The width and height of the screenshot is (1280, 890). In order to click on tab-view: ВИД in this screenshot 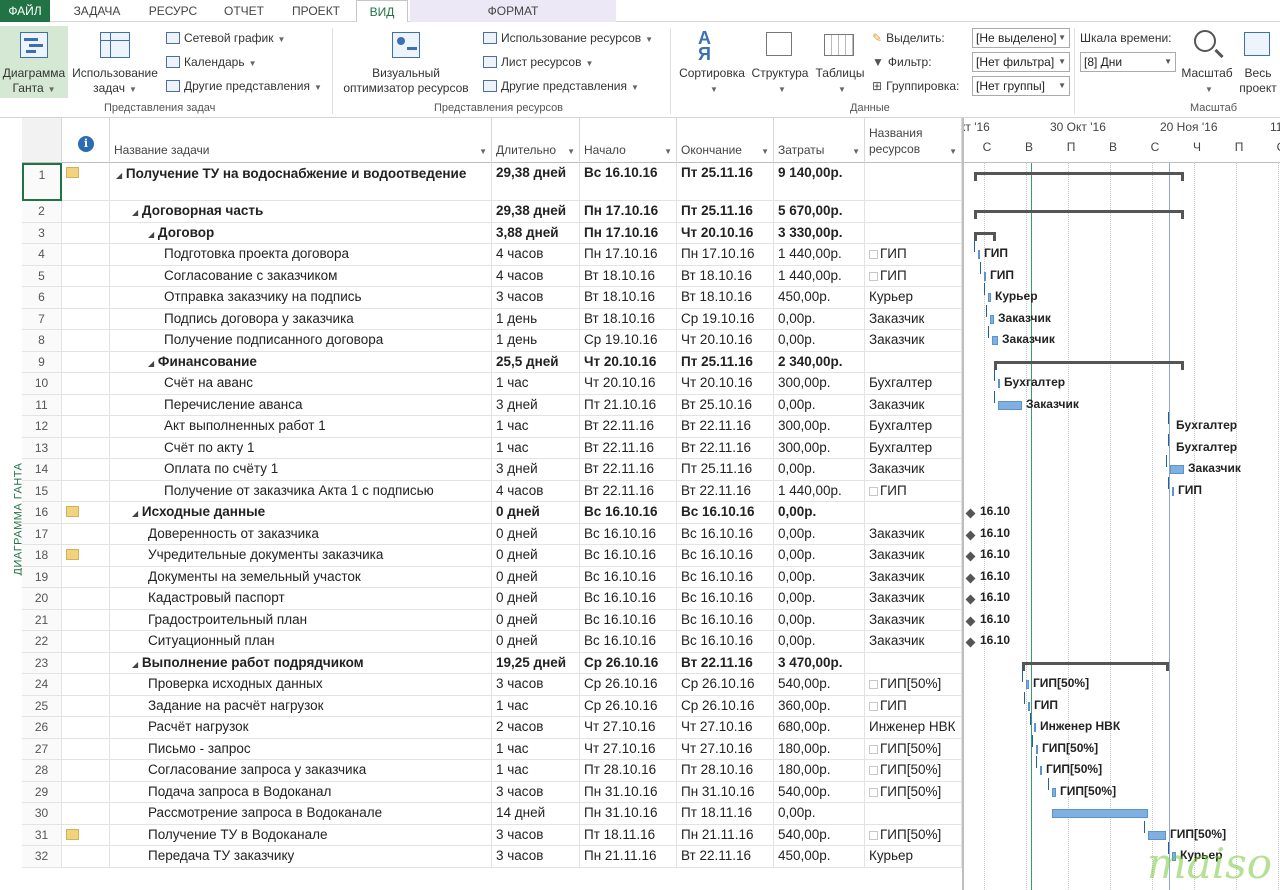, I will do `click(382, 11)`.